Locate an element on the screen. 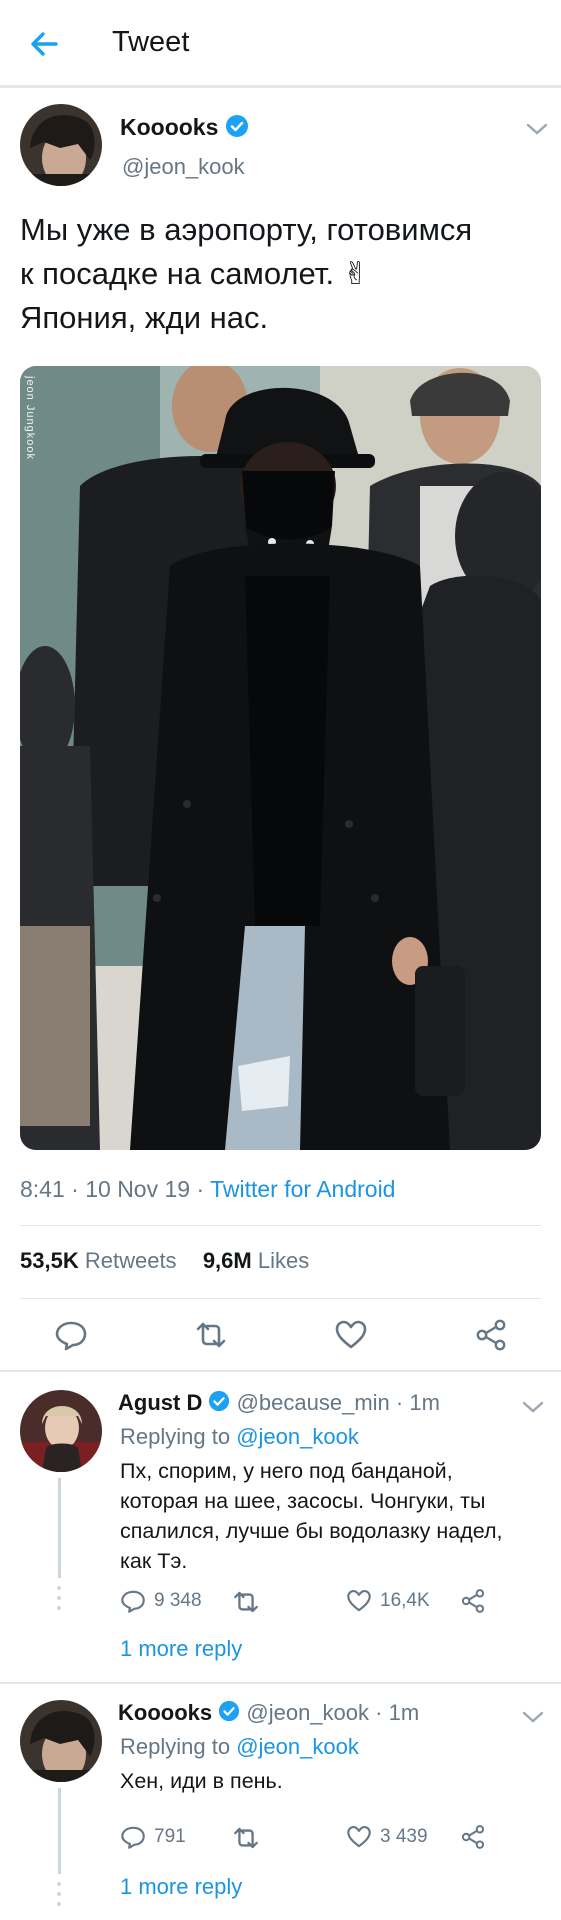  like-count: 16,4K is located at coordinates (405, 1600).